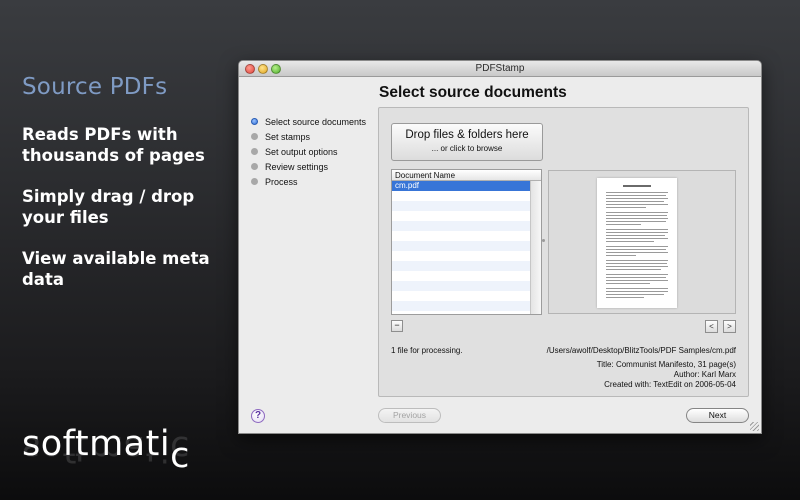 Image resolution: width=800 pixels, height=500 pixels. What do you see at coordinates (729, 326) in the screenshot?
I see `next-page-button: >` at bounding box center [729, 326].